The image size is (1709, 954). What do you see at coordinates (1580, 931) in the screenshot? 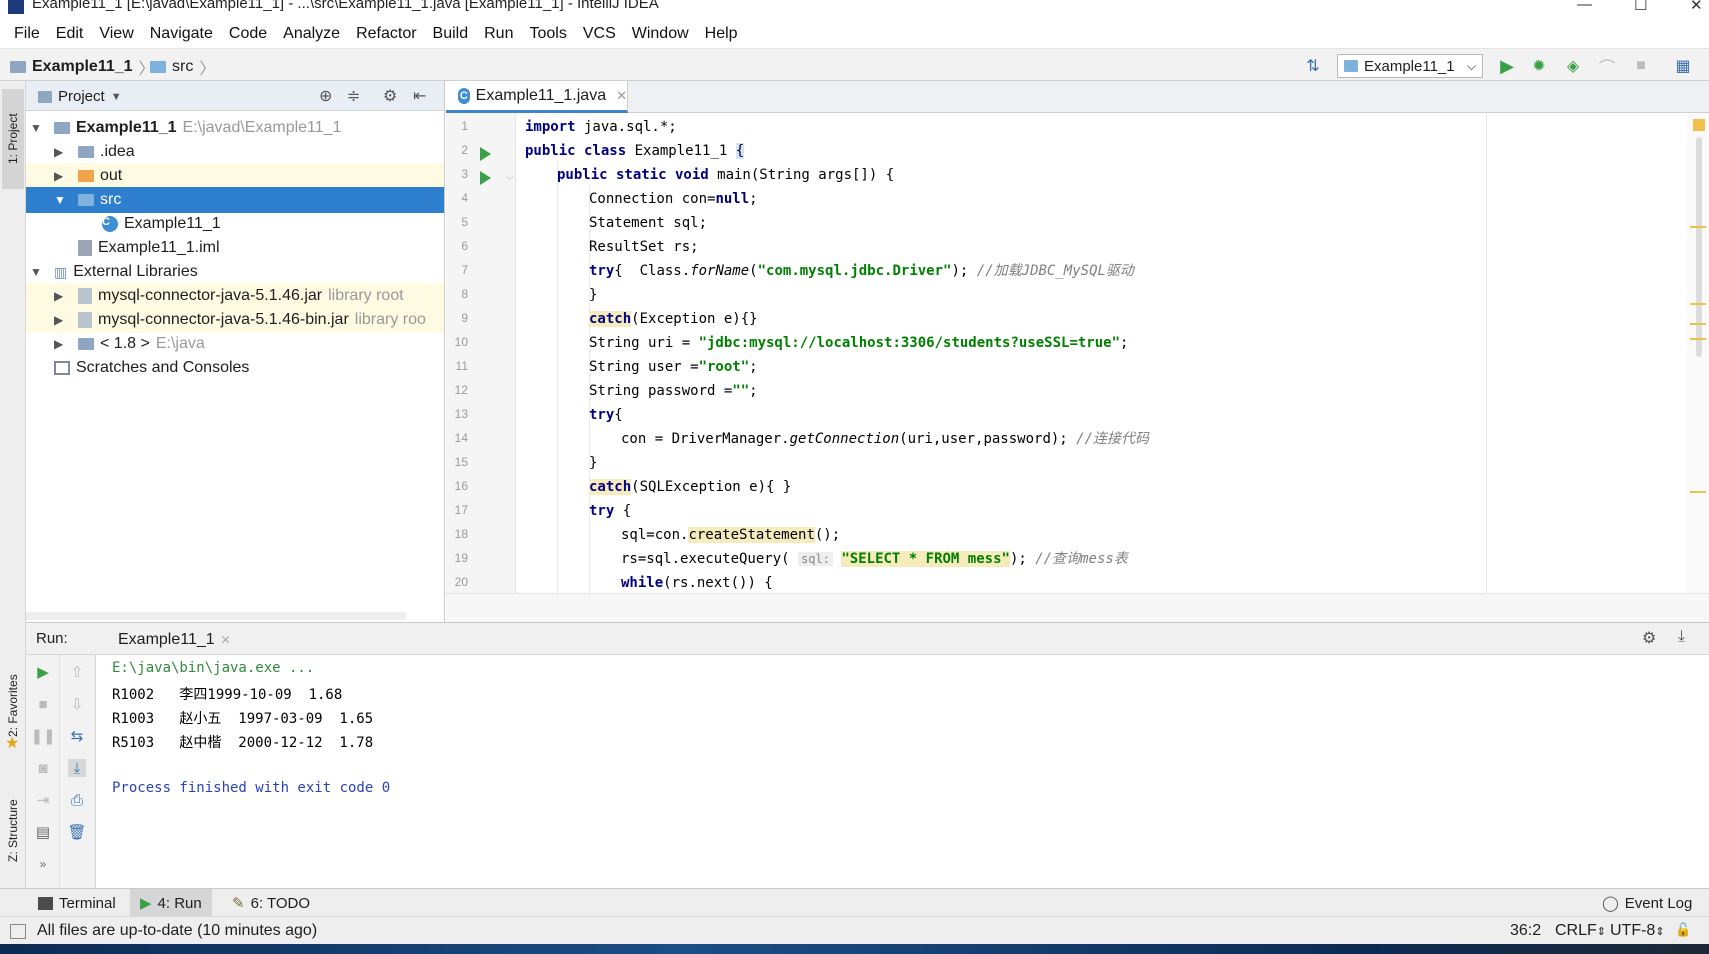
I see `line-separator-selector: CRLF⇕` at bounding box center [1580, 931].